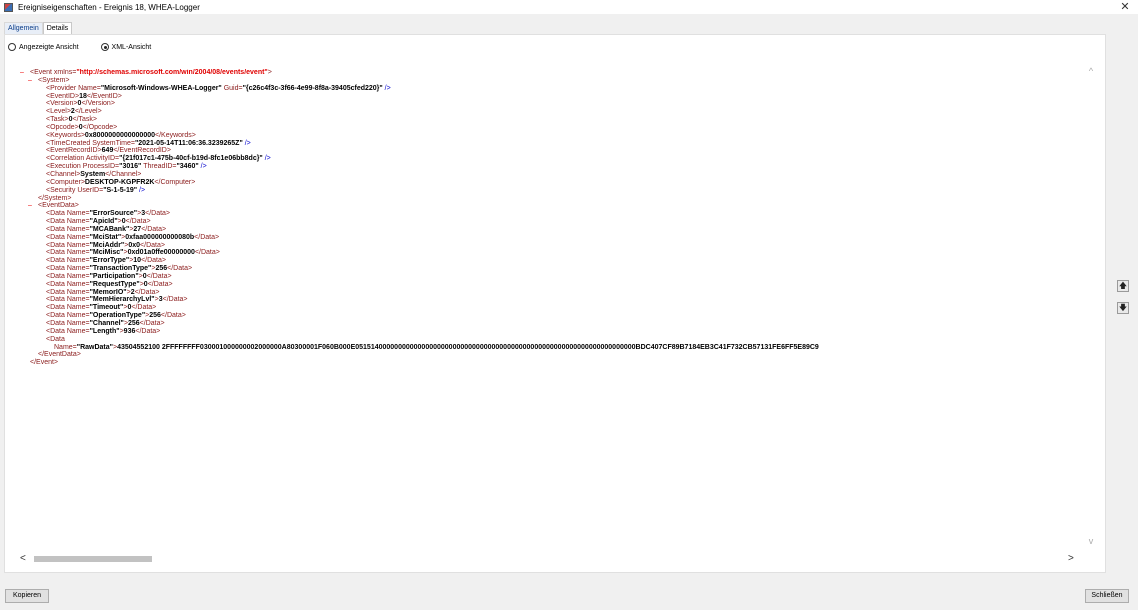  What do you see at coordinates (30, 206) in the screenshot?
I see `collapse-toggle-eventdata: –` at bounding box center [30, 206].